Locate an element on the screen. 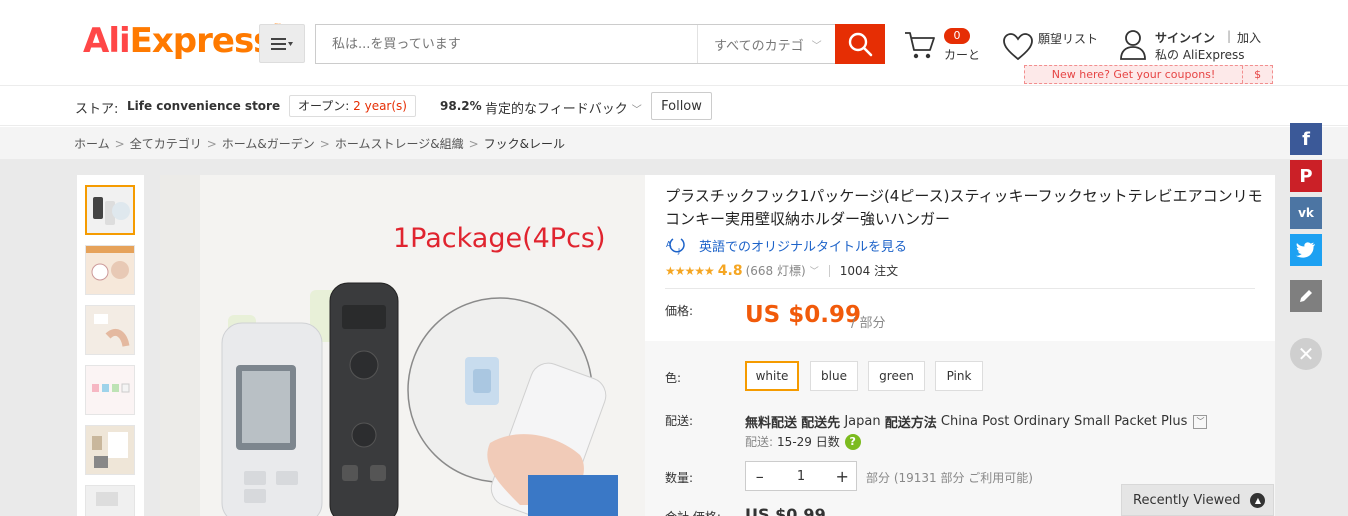 The height and width of the screenshot is (516, 1348). breadcrumb: ホーム > 全てカテゴリ > ホーム&ガーデン > ホームストレージ&組織 > フック&レール is located at coordinates (319, 143).